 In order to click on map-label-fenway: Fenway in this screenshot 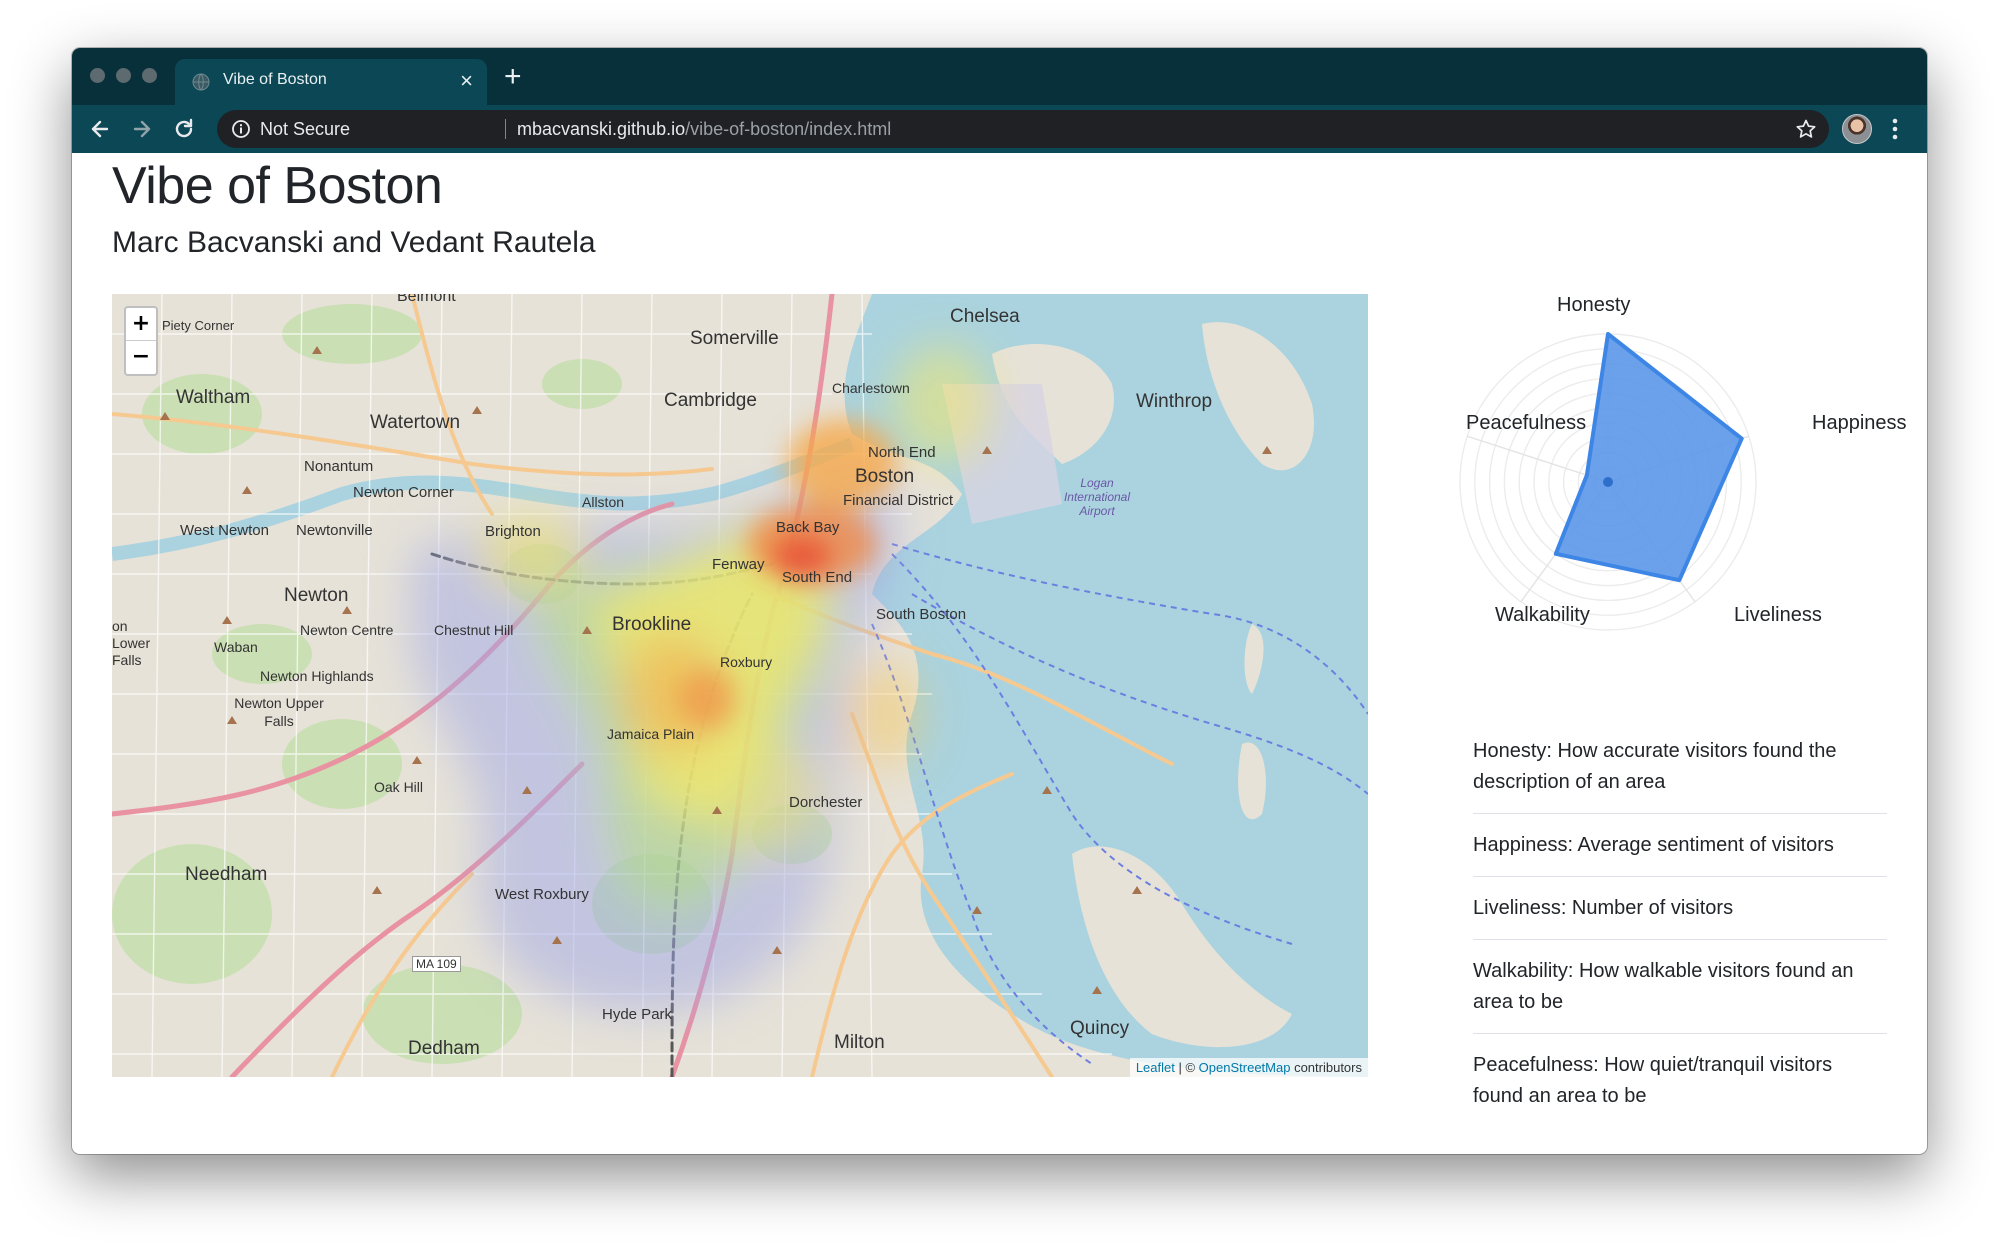, I will do `click(738, 564)`.